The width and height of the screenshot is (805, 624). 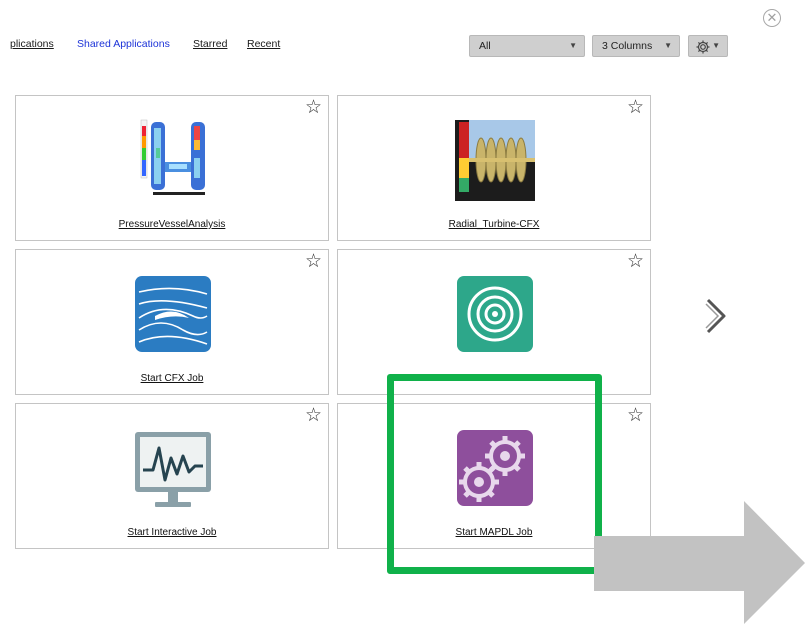 What do you see at coordinates (495, 160) in the screenshot?
I see `turbine-icon` at bounding box center [495, 160].